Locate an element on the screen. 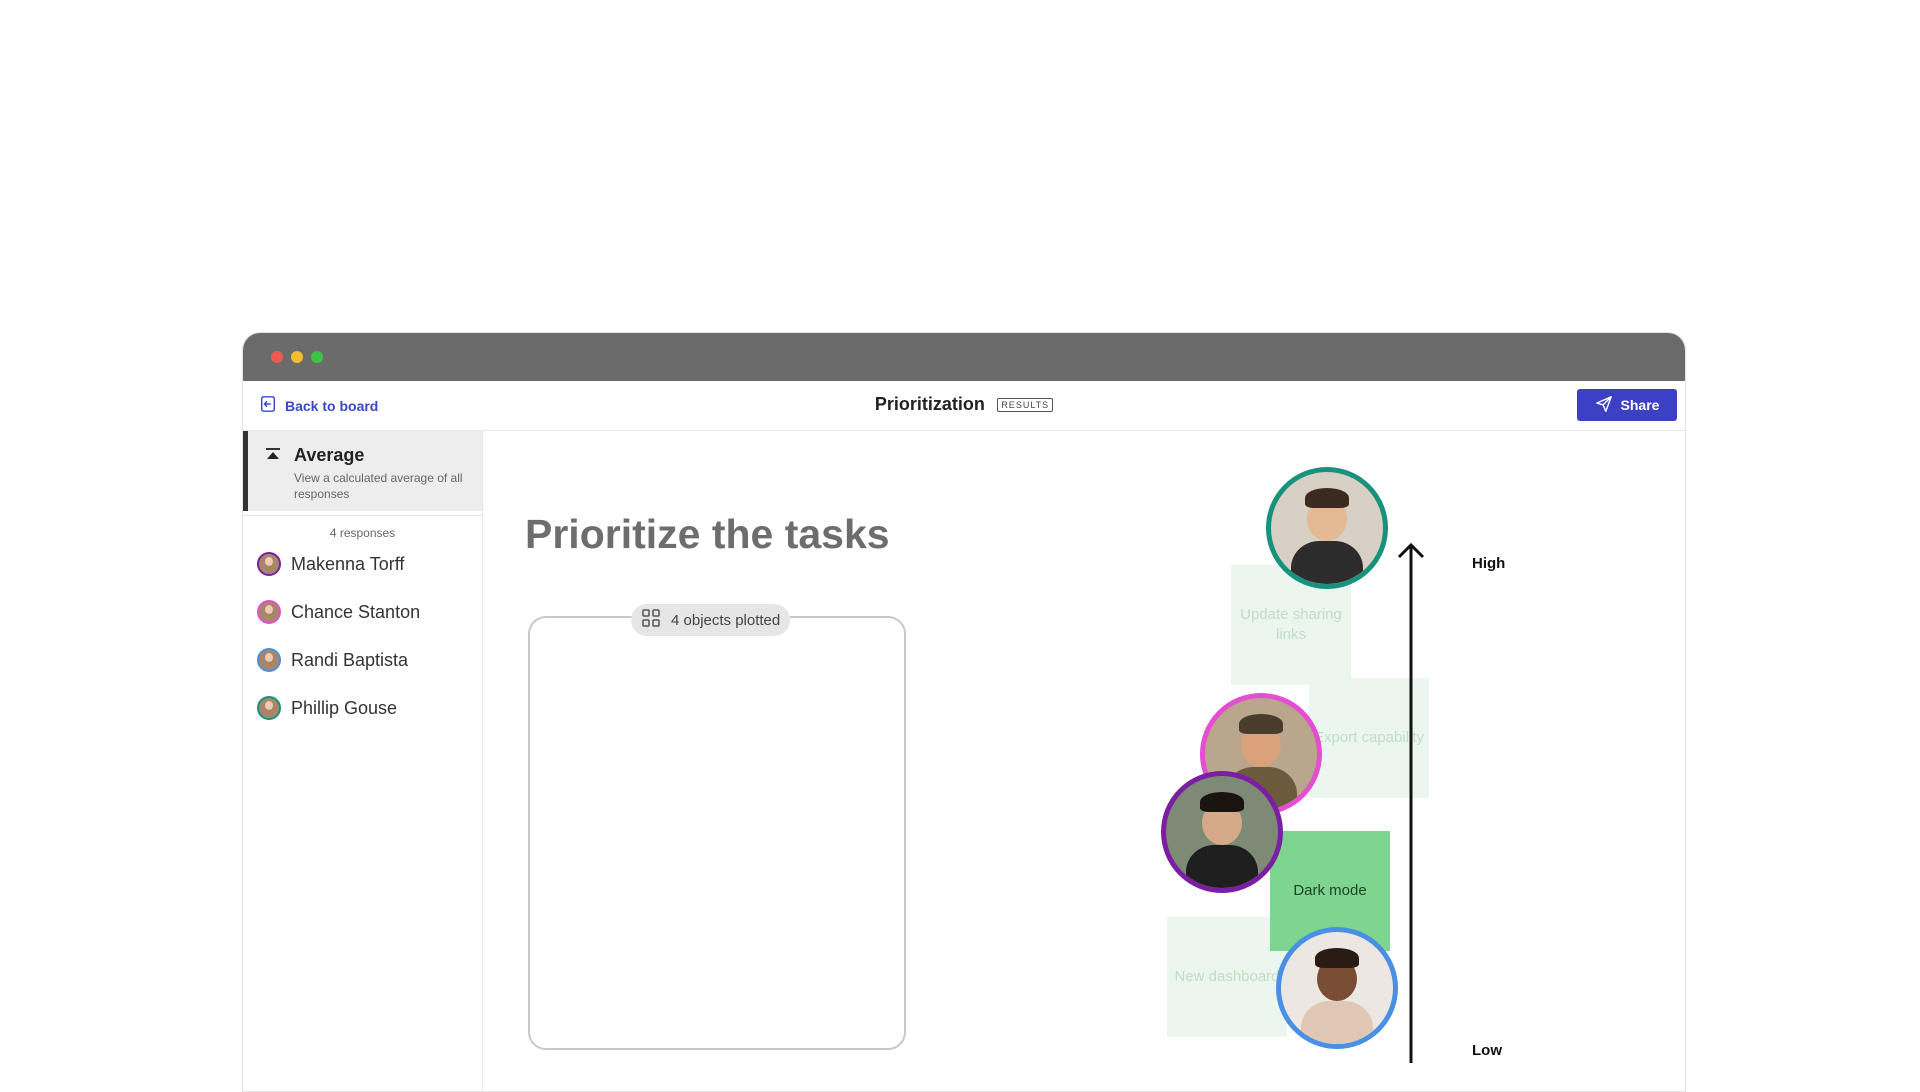 Image resolution: width=1920 pixels, height=1092 pixels. results-badge: RESULTS is located at coordinates (1025, 404).